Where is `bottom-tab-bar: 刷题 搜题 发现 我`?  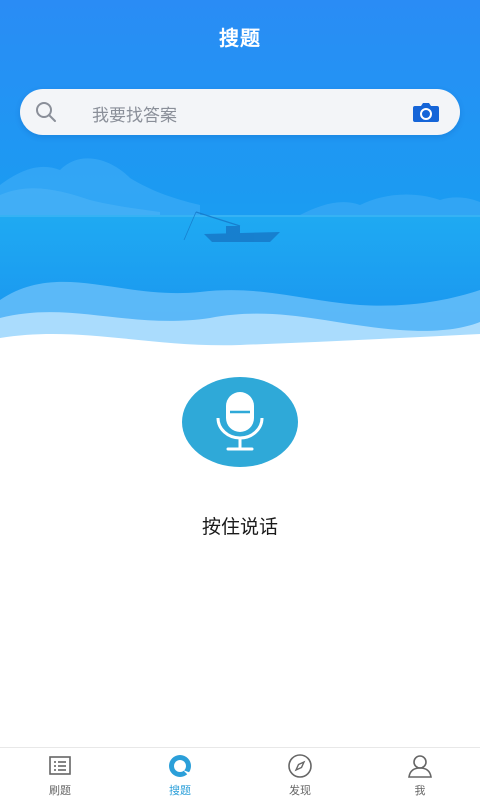 bottom-tab-bar: 刷题 搜题 发现 我 is located at coordinates (240, 773).